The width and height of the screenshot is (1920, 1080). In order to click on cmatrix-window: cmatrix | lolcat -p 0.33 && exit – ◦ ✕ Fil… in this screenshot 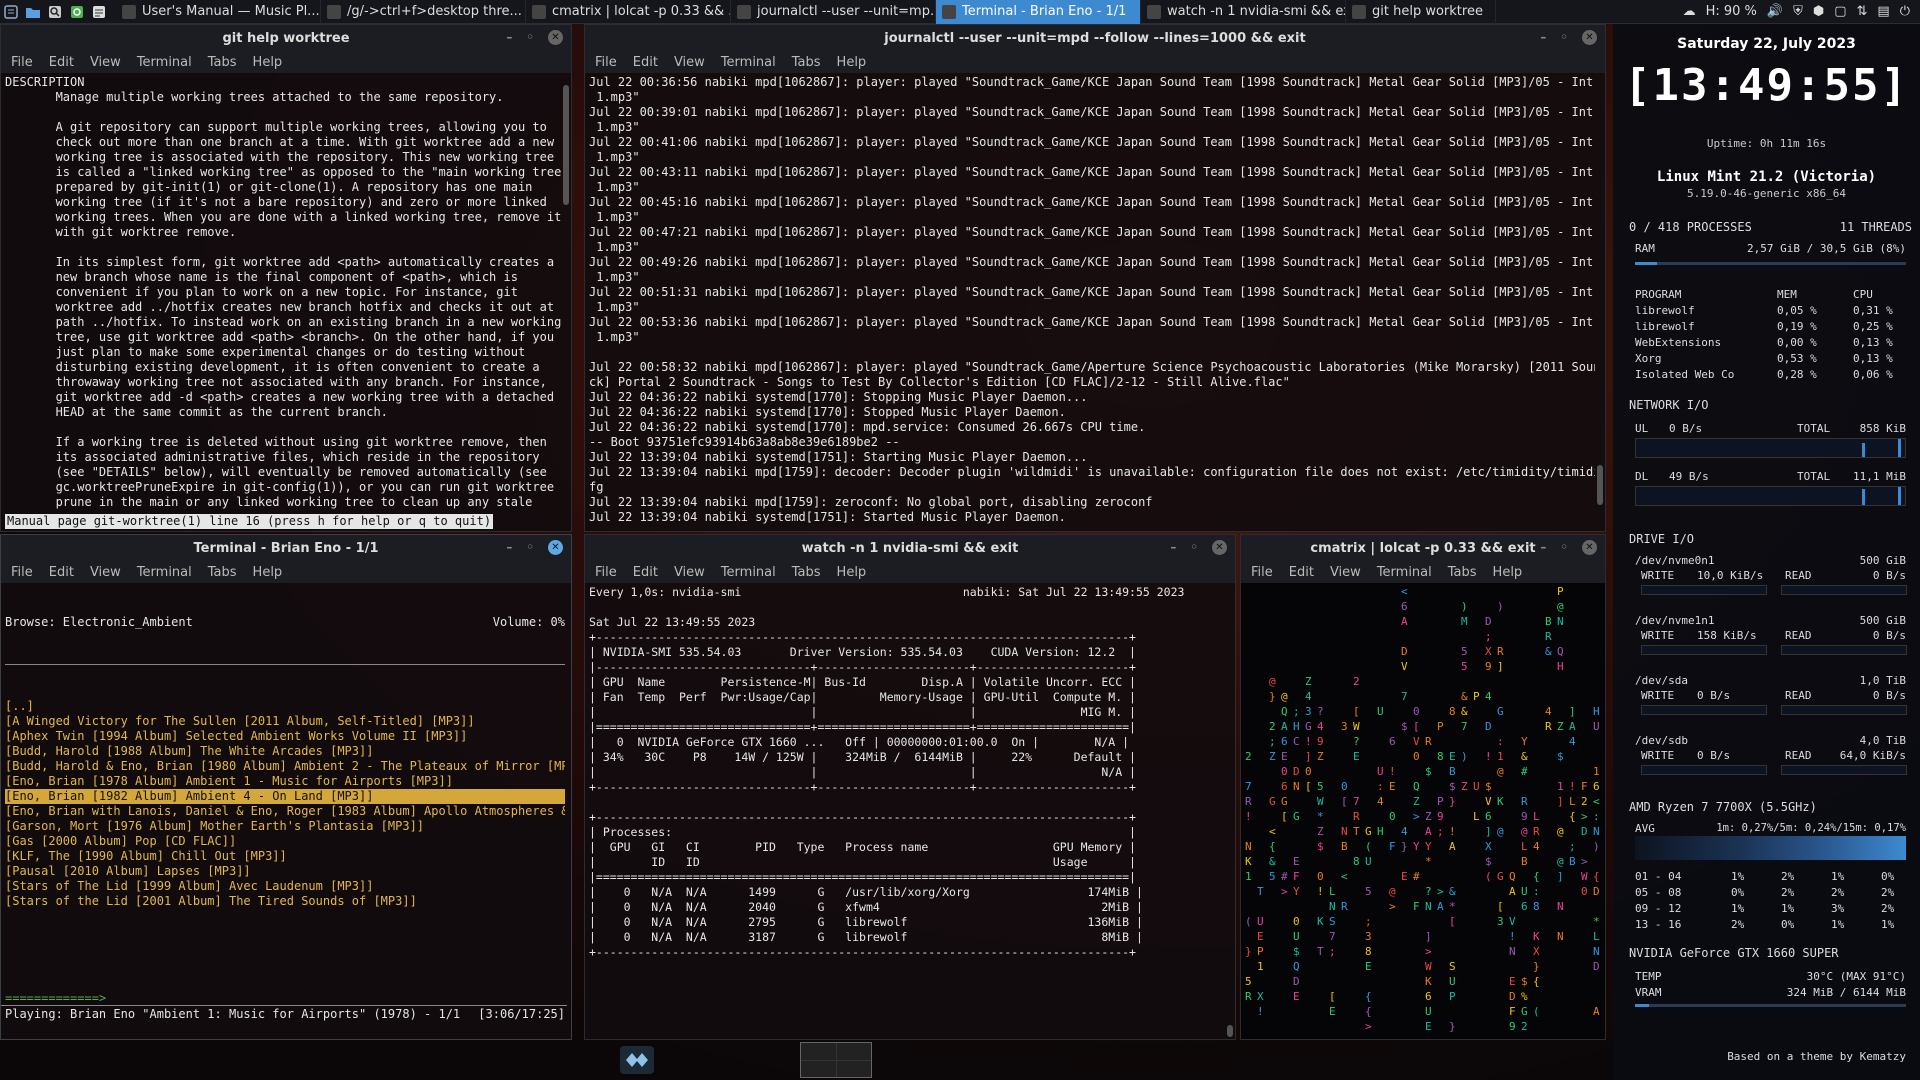, I will do `click(1423, 787)`.